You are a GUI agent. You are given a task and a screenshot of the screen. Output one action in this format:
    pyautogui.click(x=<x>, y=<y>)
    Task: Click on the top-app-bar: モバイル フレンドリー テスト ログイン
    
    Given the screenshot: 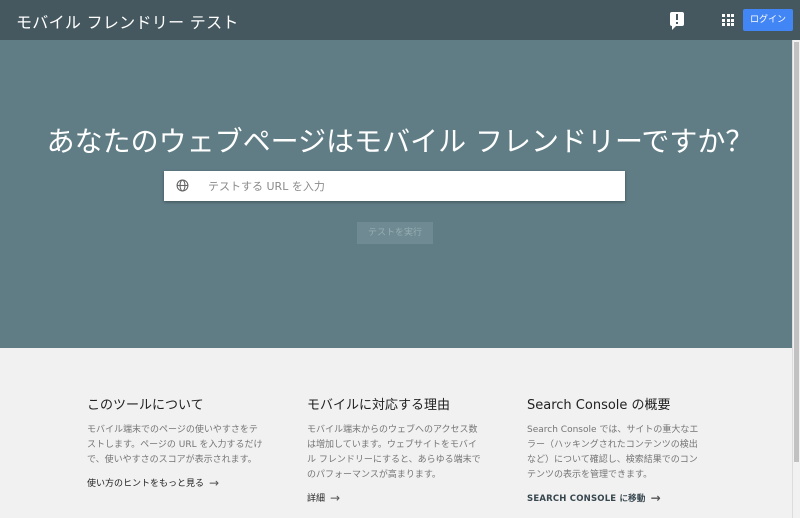 What is the action you would take?
    pyautogui.click(x=400, y=20)
    